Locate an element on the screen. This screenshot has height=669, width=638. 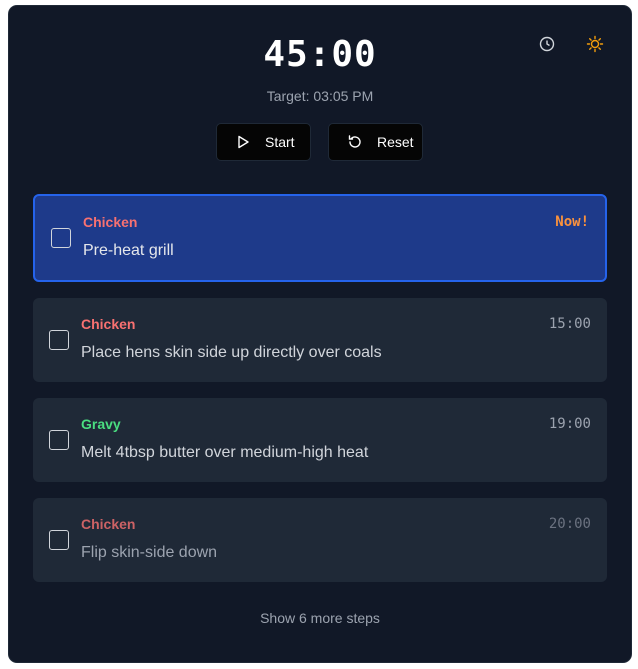
step-time: 19:00 is located at coordinates (569, 424).